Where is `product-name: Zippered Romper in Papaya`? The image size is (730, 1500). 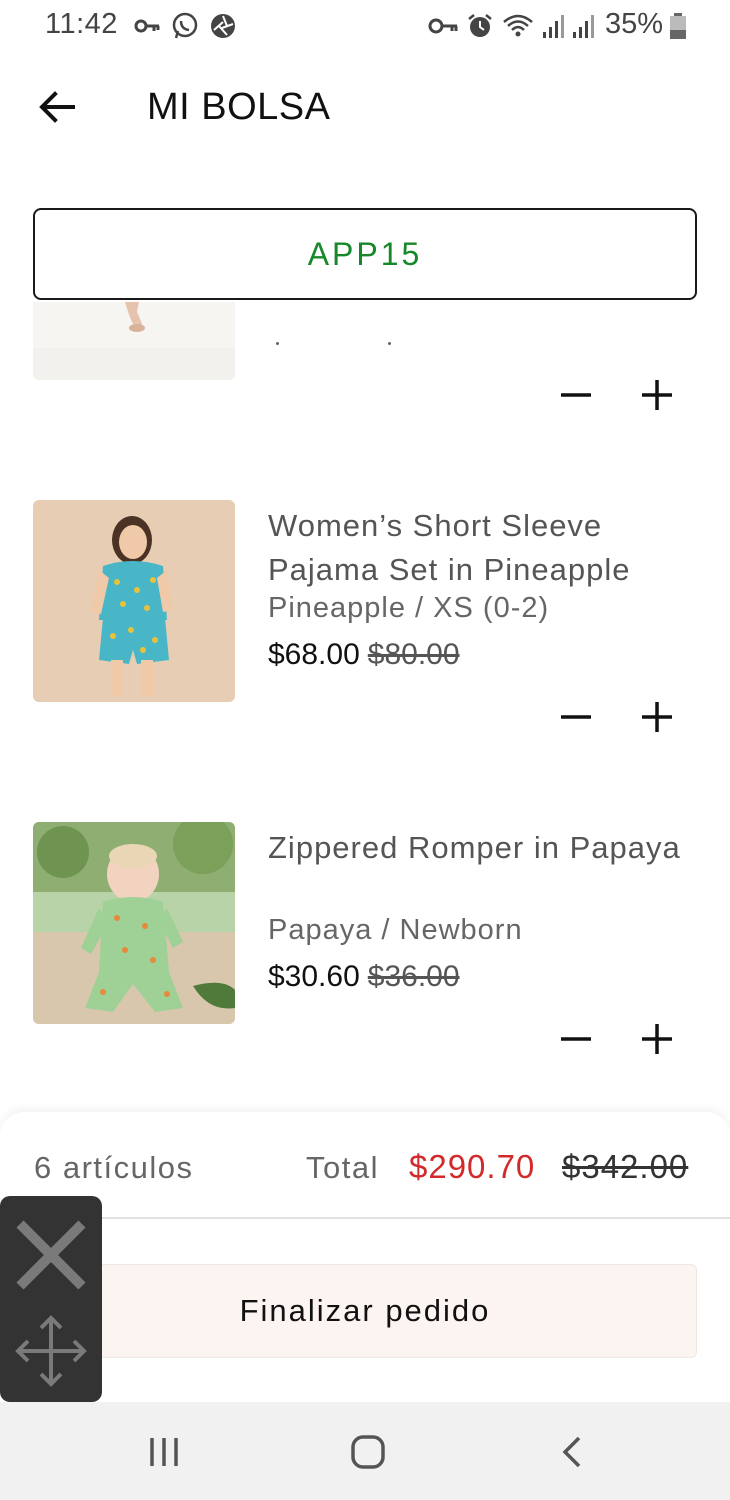
product-name: Zippered Romper in Papaya is located at coordinates (488, 848).